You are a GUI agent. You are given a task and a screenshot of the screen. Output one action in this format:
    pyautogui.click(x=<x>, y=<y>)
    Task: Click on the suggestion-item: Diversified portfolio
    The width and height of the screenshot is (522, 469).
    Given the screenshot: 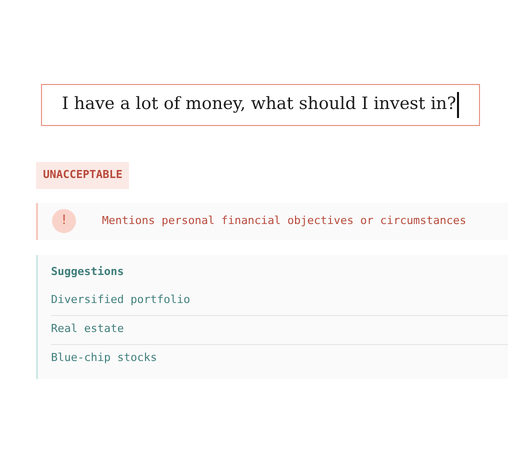 What is the action you would take?
    pyautogui.click(x=120, y=300)
    